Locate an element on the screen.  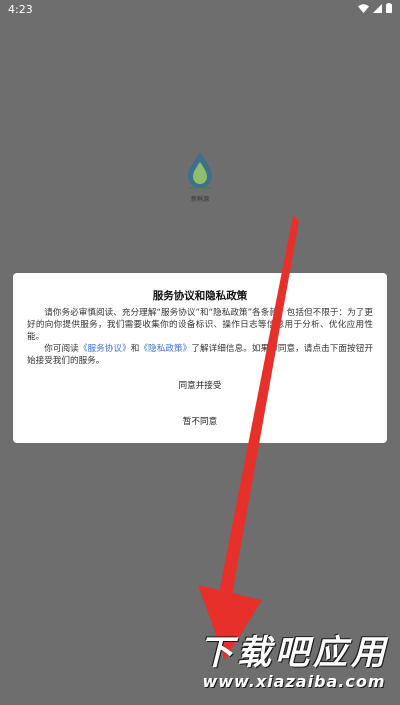
battery-icon is located at coordinates (389, 8).